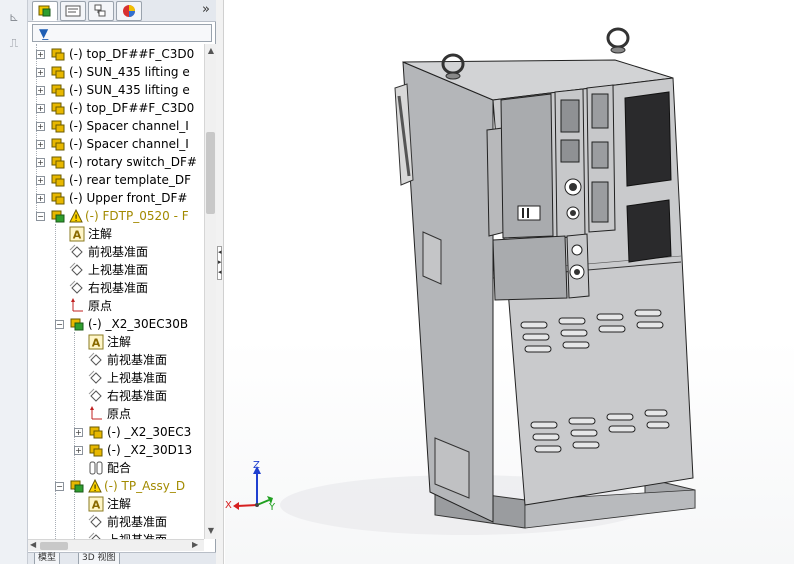 This screenshot has height=564, width=794. Describe the element at coordinates (206, 9) in the screenshot. I see `more-tabs-button: »` at that location.